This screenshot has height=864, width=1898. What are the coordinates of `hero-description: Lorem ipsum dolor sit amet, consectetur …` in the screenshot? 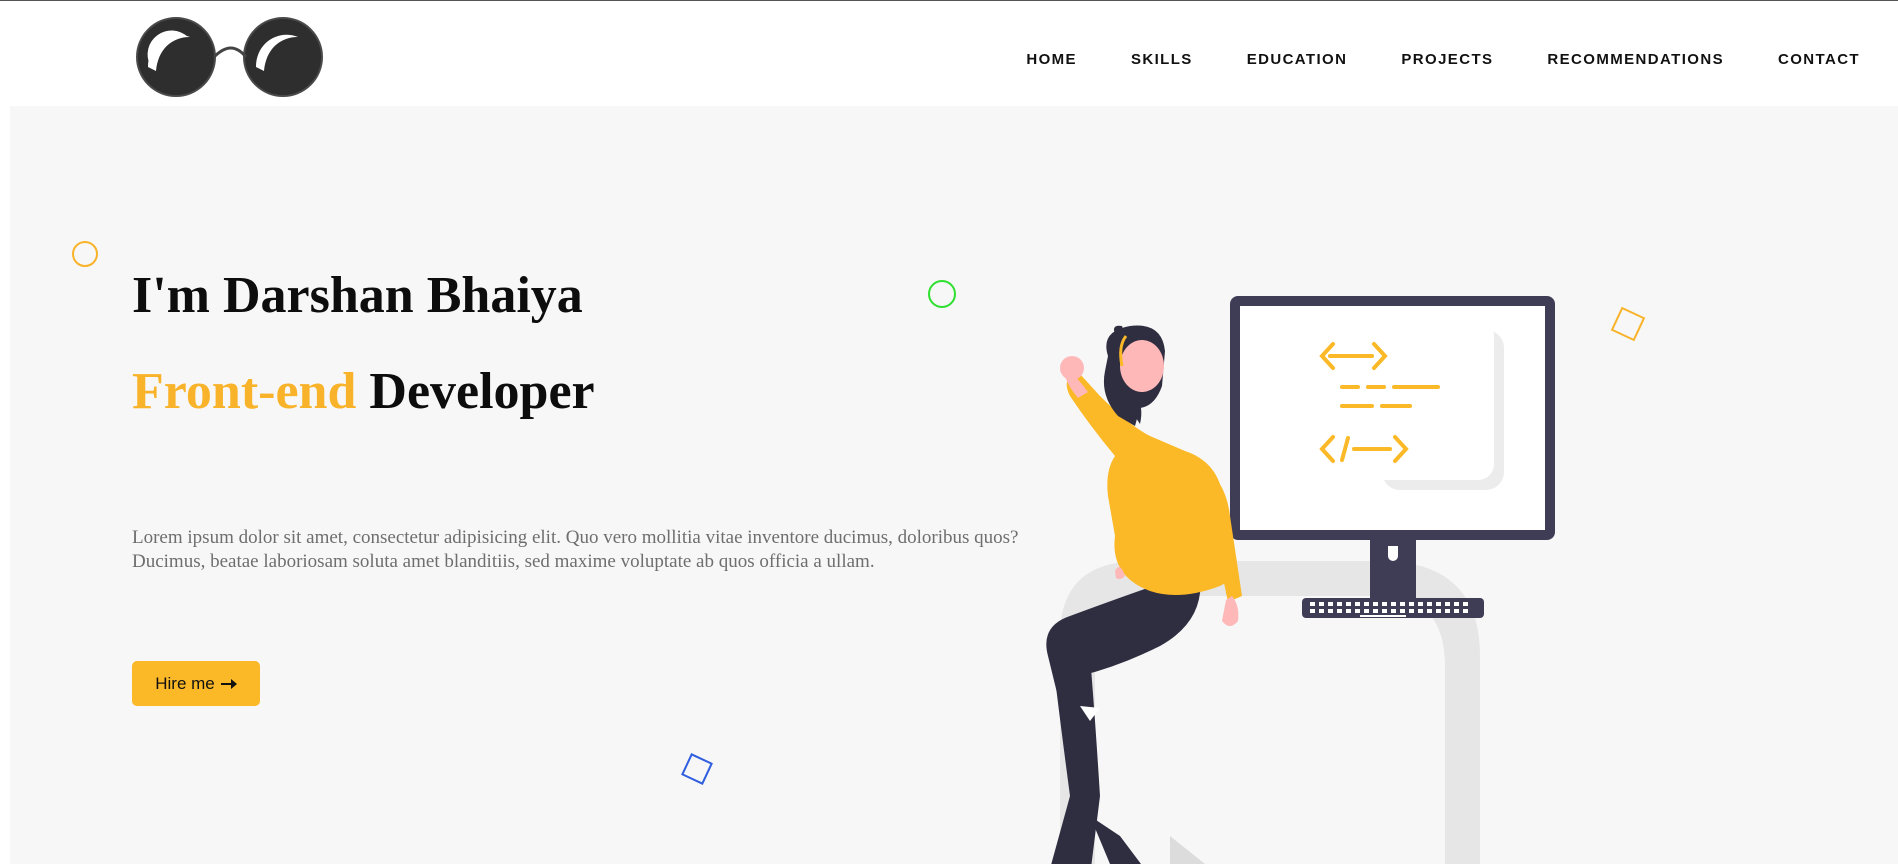 It's located at (575, 549).